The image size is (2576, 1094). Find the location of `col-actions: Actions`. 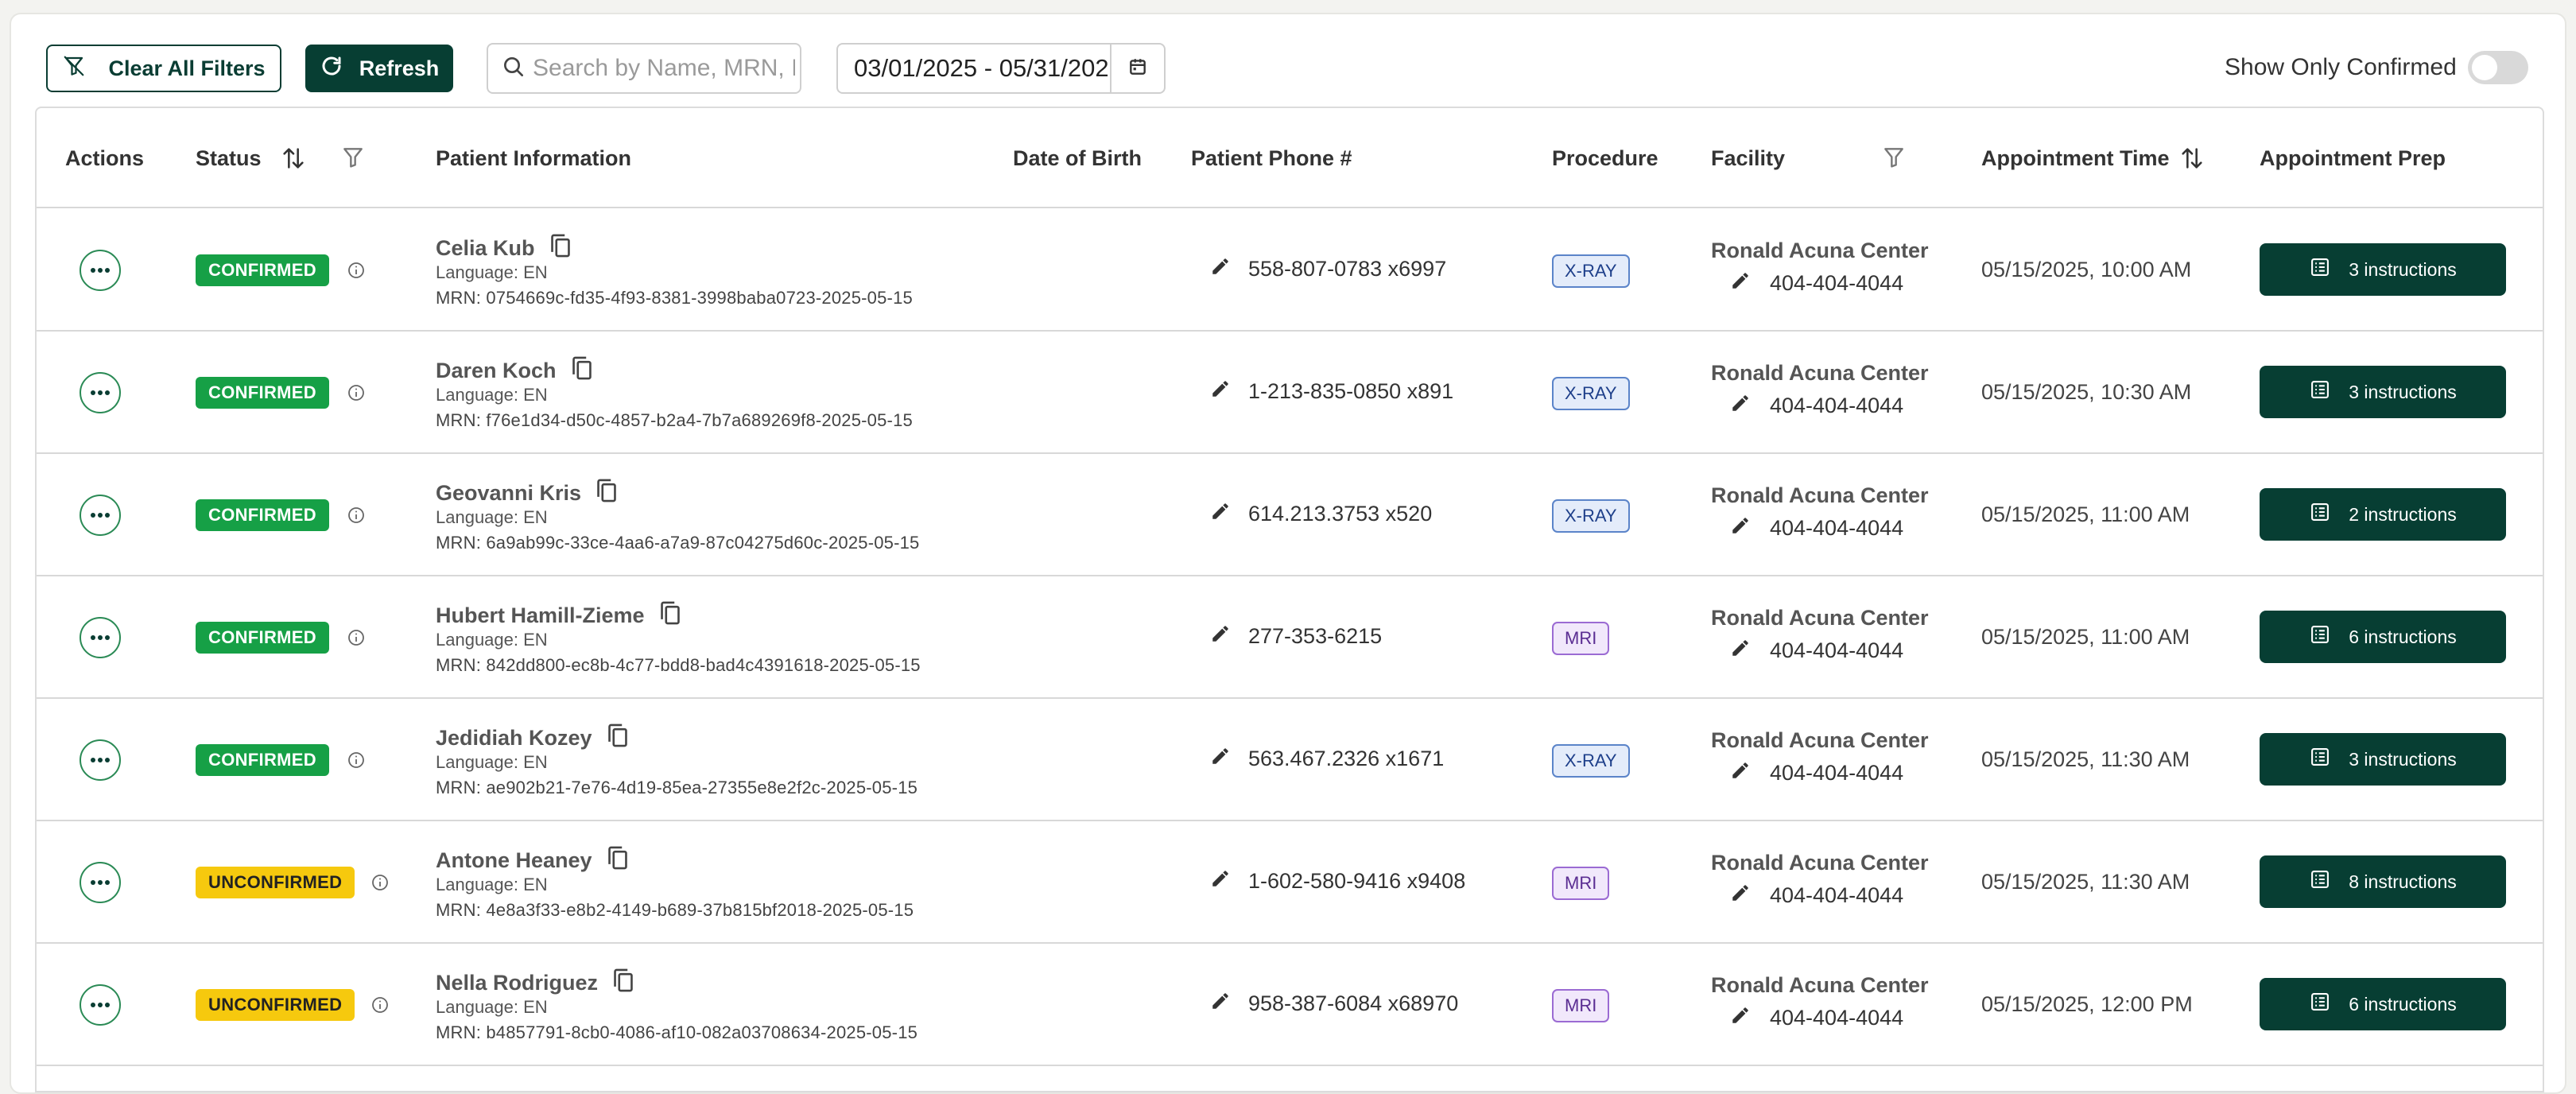

col-actions: Actions is located at coordinates (105, 157).